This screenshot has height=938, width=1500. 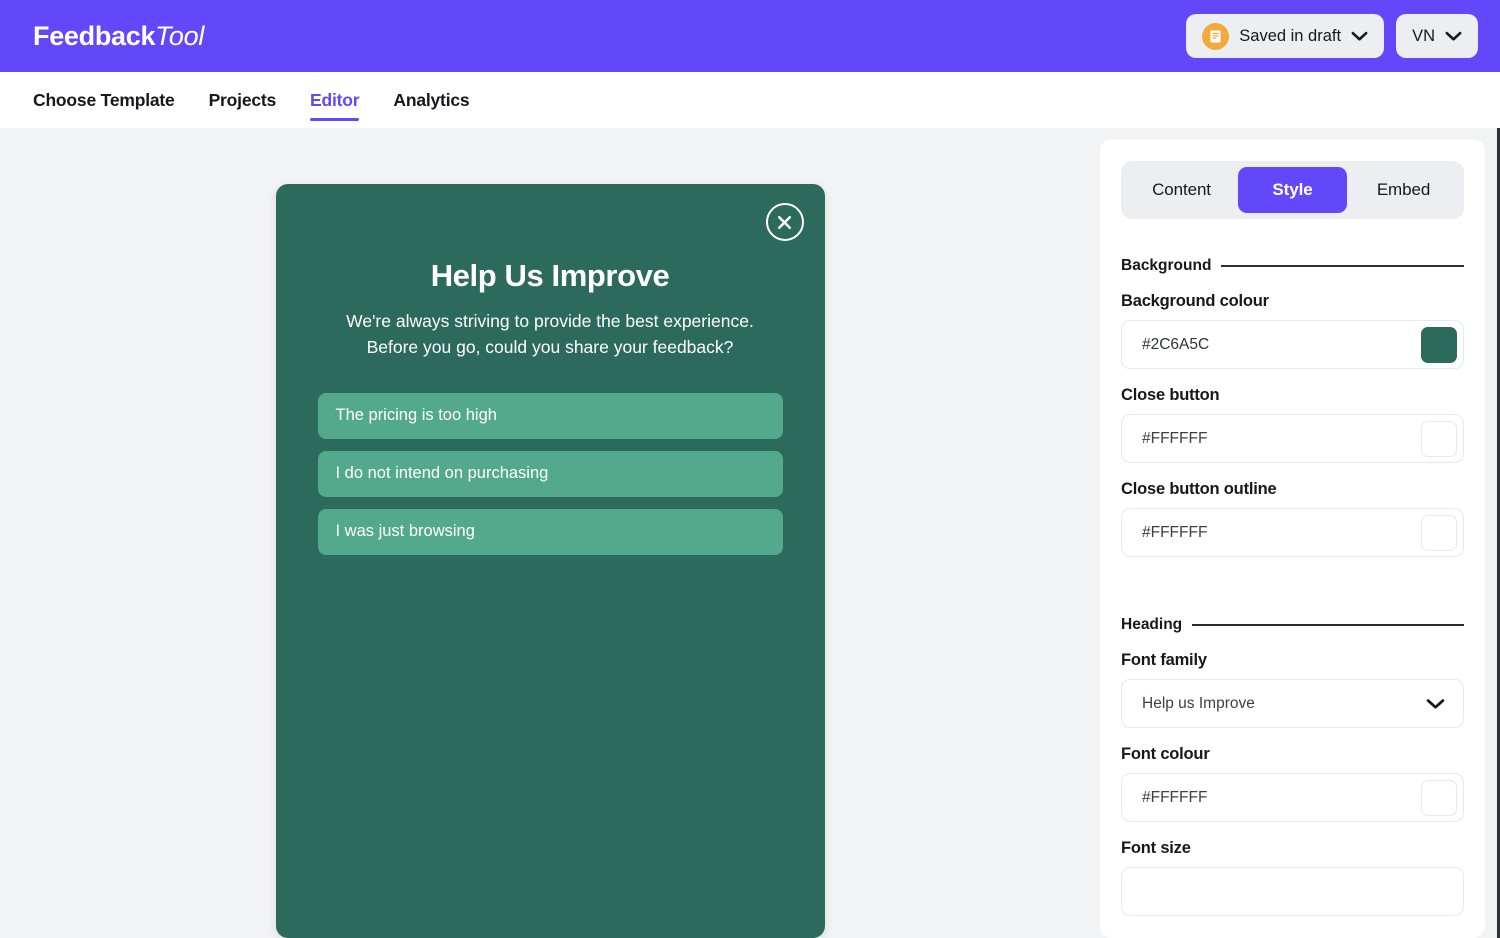 I want to click on close-button-colour-value: #FFFFFF, so click(x=1175, y=438).